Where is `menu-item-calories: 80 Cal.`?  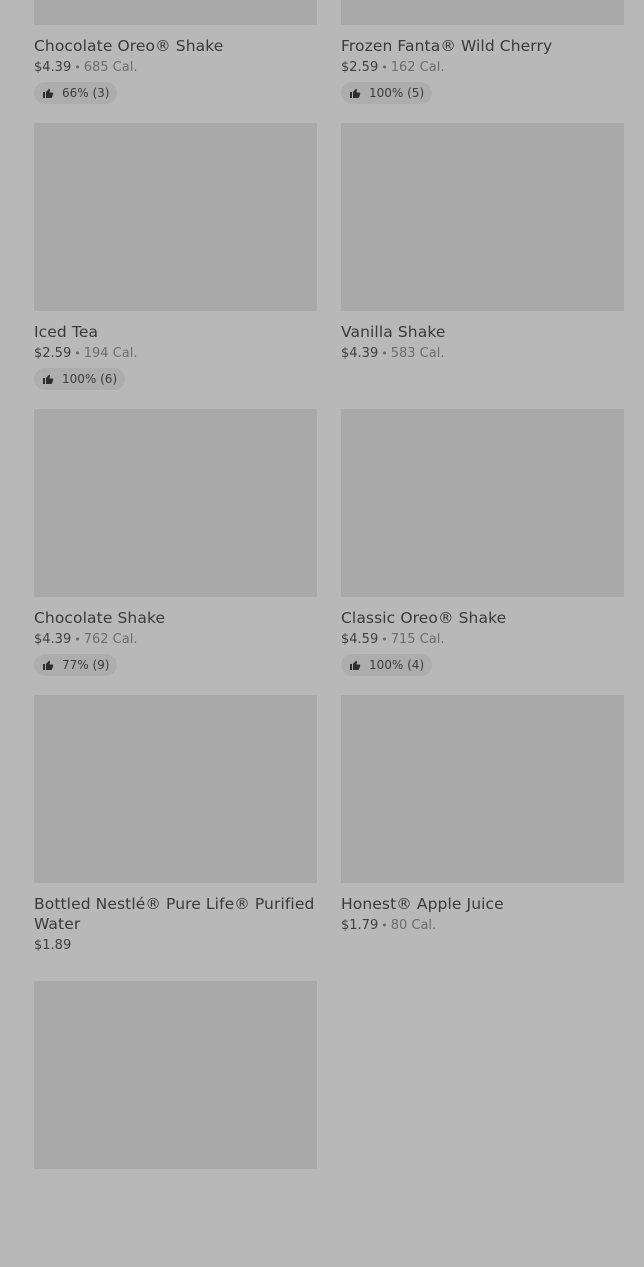 menu-item-calories: 80 Cal. is located at coordinates (413, 925).